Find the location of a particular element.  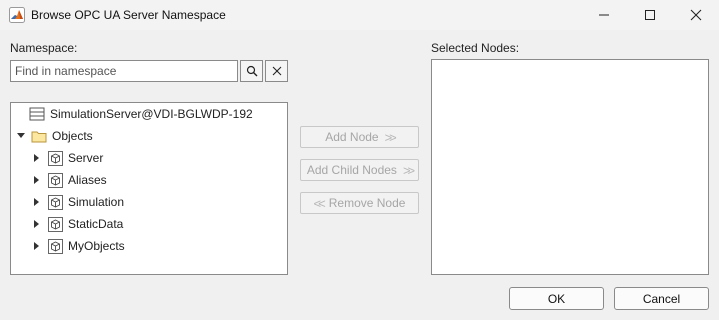

minimize-icon is located at coordinates (604, 15).